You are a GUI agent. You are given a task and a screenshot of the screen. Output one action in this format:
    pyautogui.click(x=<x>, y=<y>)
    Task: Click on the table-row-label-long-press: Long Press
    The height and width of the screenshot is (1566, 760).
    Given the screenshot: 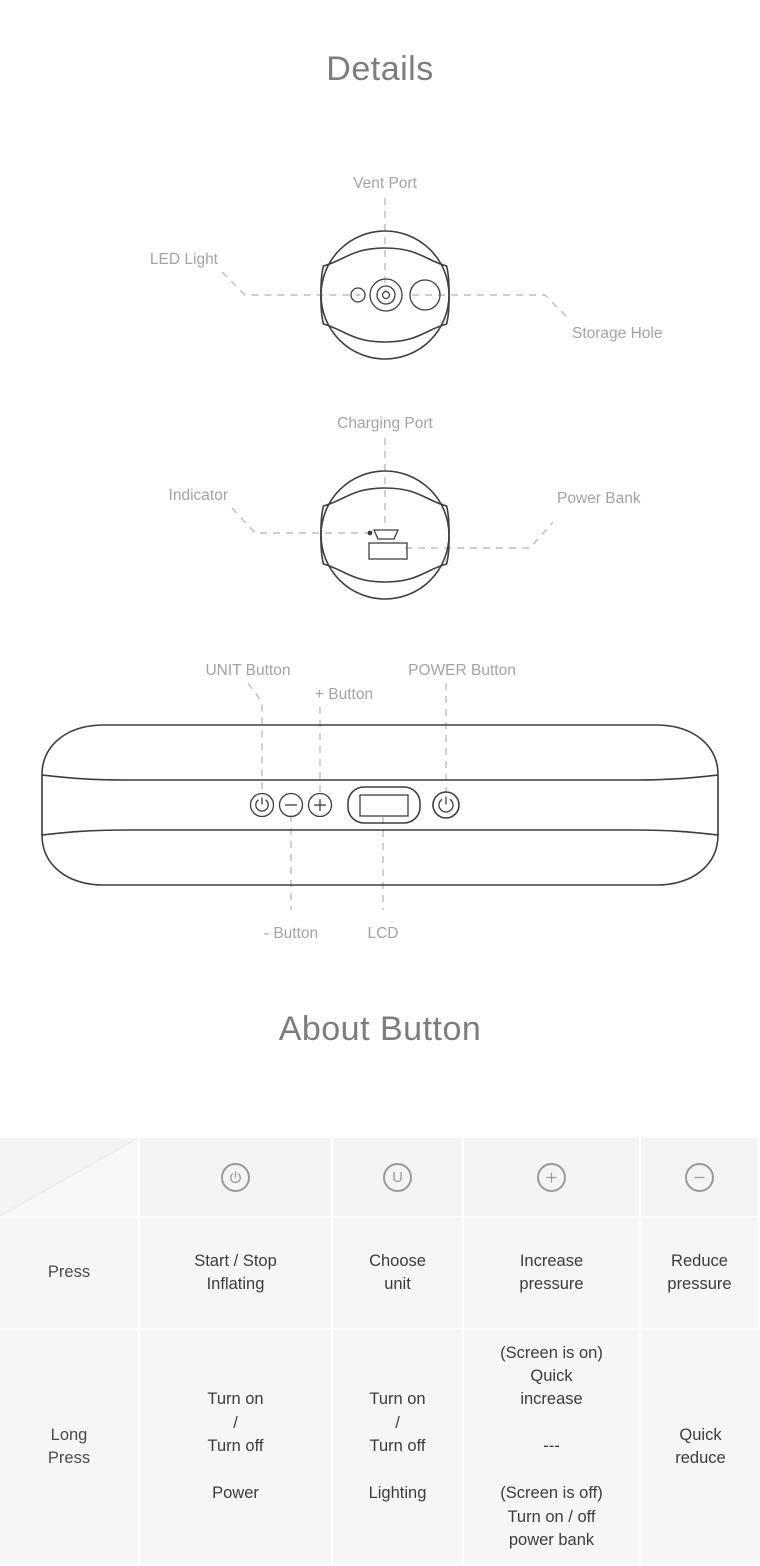 What is the action you would take?
    pyautogui.click(x=70, y=1448)
    